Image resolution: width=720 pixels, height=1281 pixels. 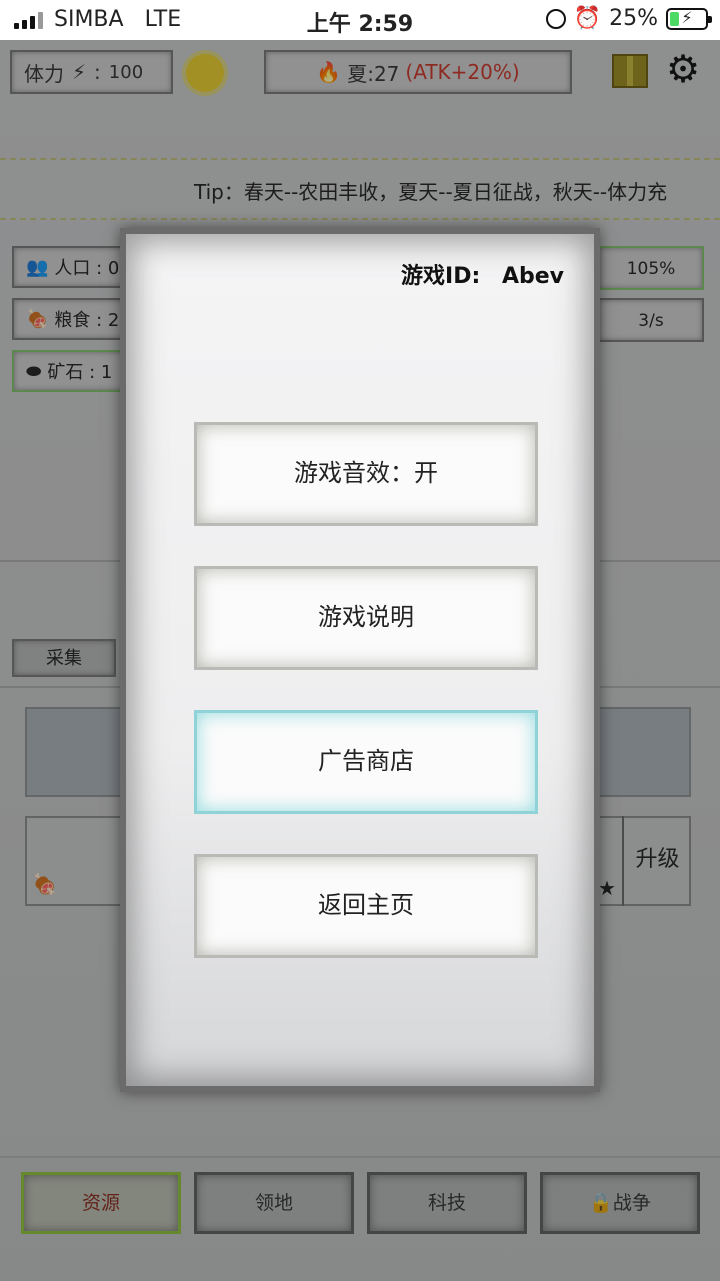 I want to click on alarm-icon: ⏰, so click(x=587, y=18).